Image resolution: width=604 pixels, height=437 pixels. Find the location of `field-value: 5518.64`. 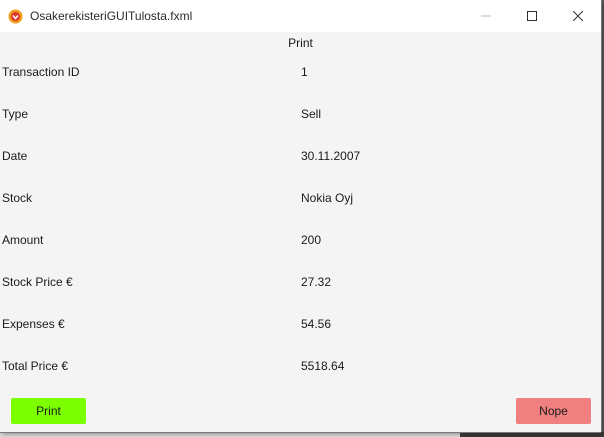

field-value: 5518.64 is located at coordinates (323, 366).